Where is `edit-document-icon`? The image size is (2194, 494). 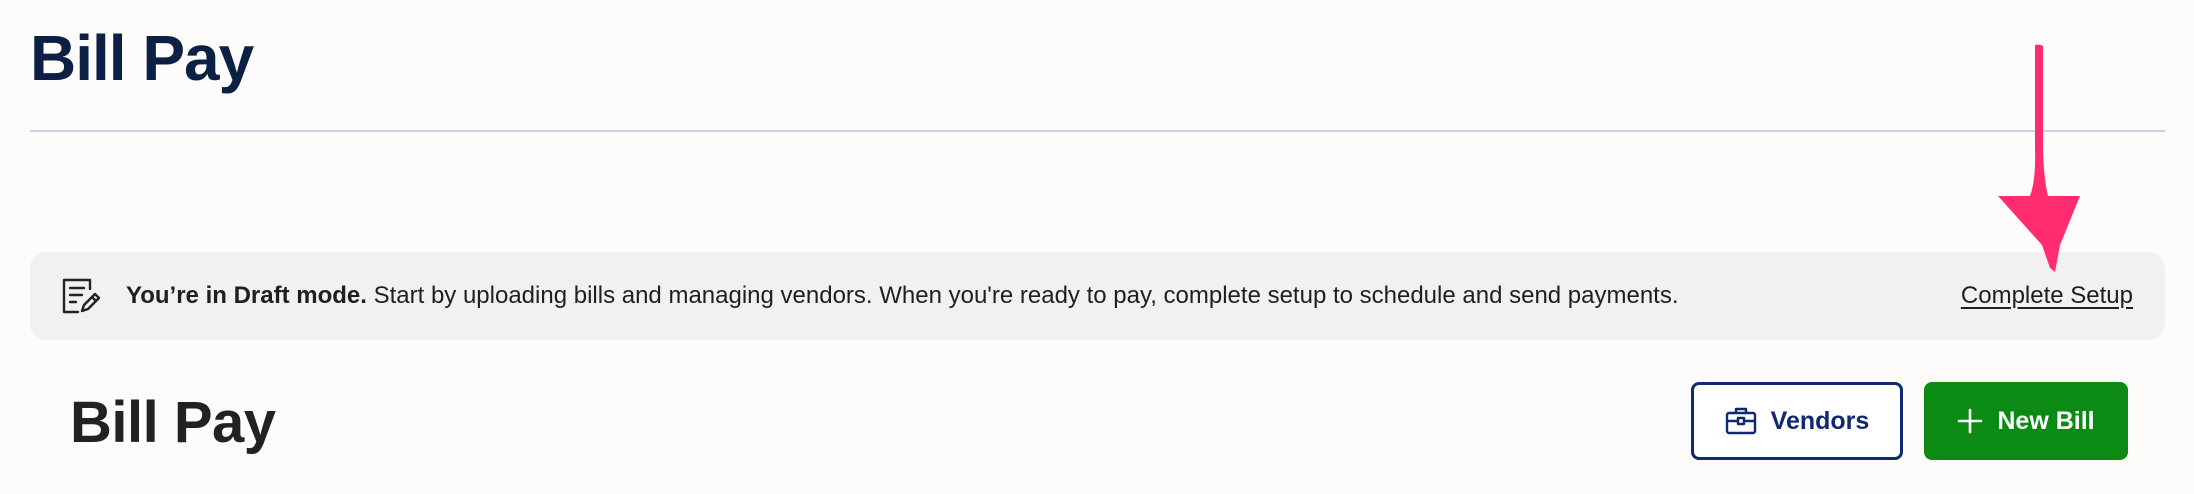
edit-document-icon is located at coordinates (81, 296).